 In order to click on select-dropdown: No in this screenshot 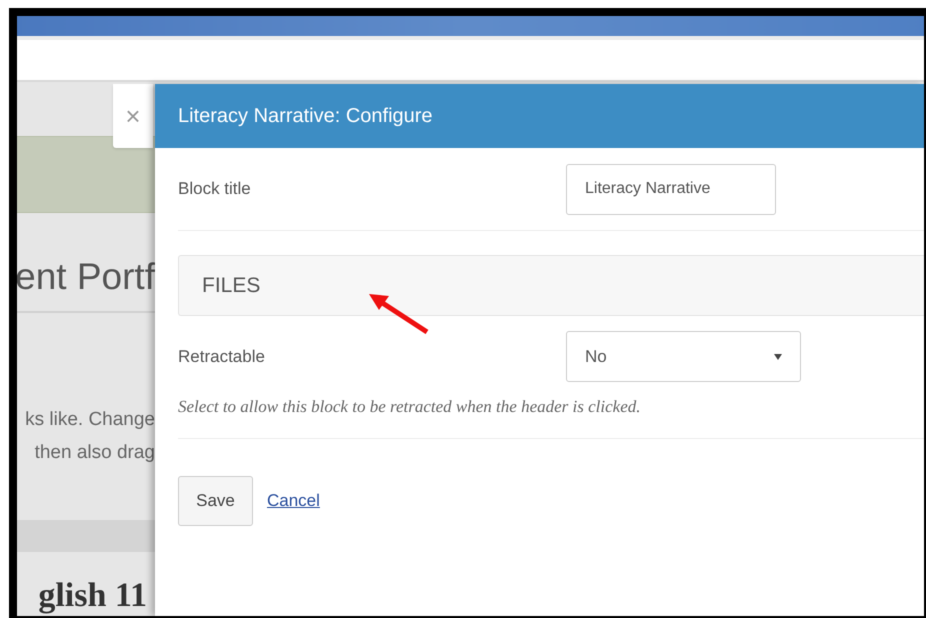, I will do `click(683, 356)`.